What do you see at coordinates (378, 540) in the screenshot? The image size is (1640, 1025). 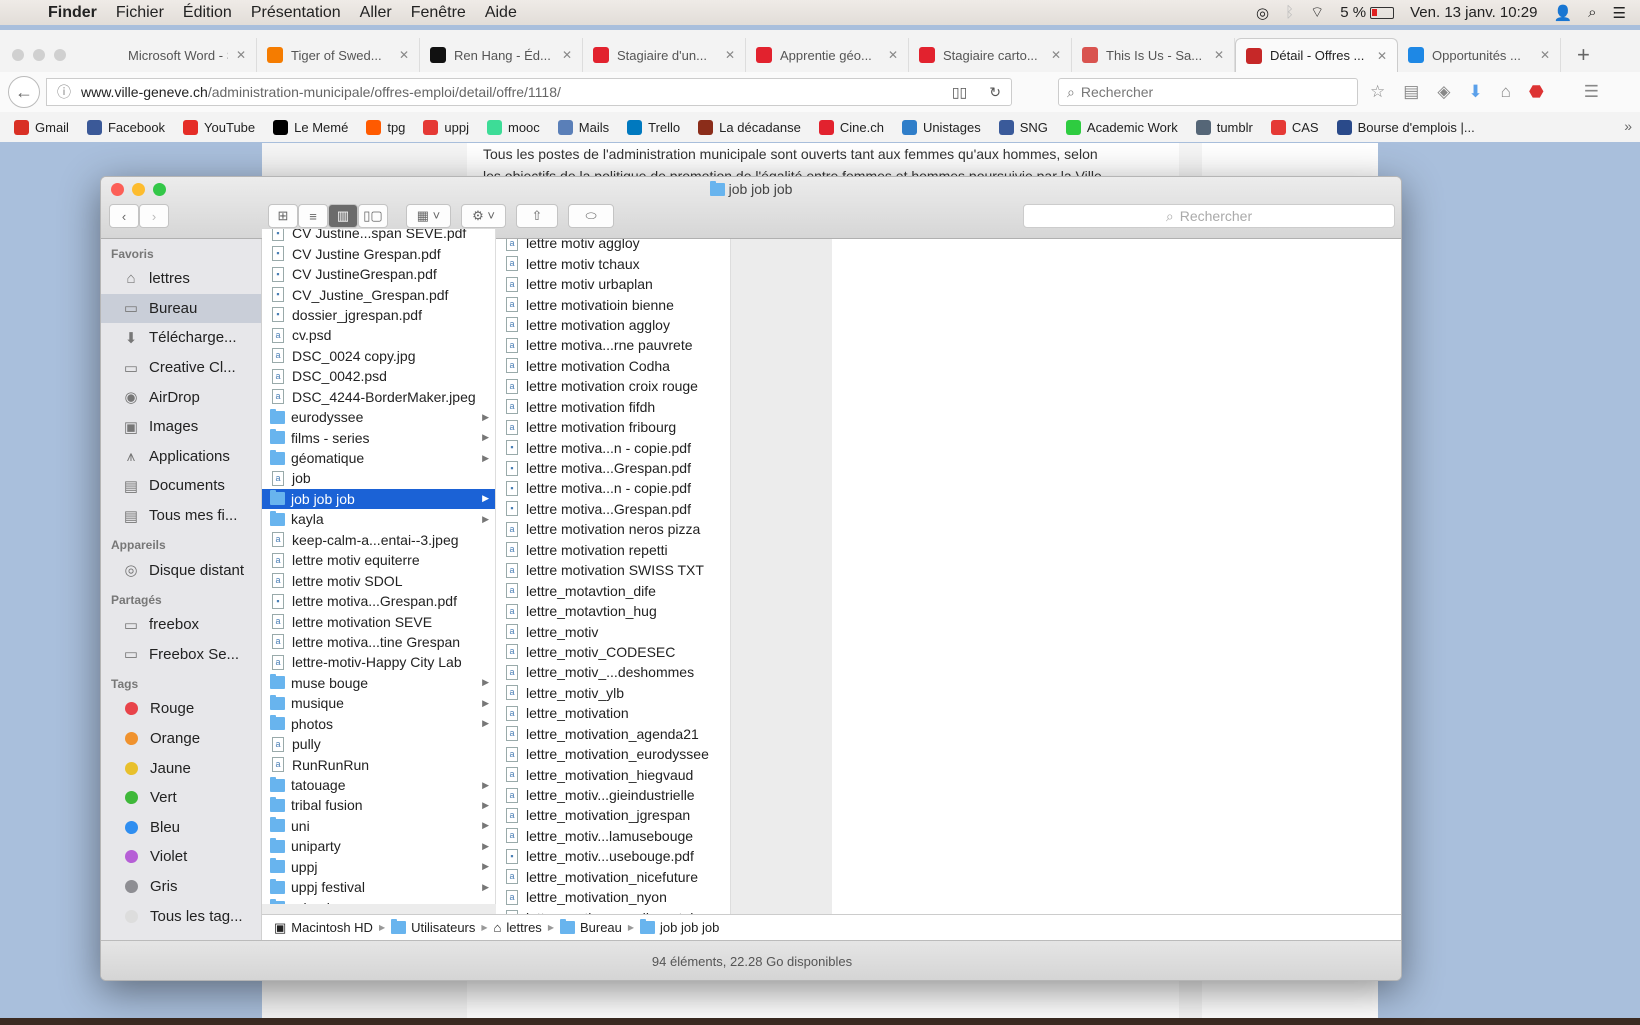 I see `file-item: a keep-calm-a...entai--3.jpeg` at bounding box center [378, 540].